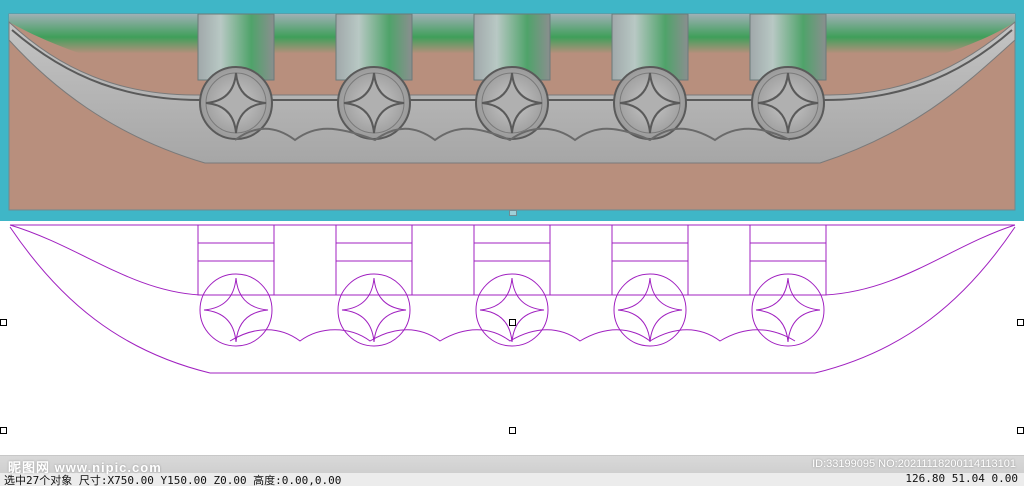 This screenshot has height=488, width=1024. I want to click on vector-right-outer, so click(915, 300).